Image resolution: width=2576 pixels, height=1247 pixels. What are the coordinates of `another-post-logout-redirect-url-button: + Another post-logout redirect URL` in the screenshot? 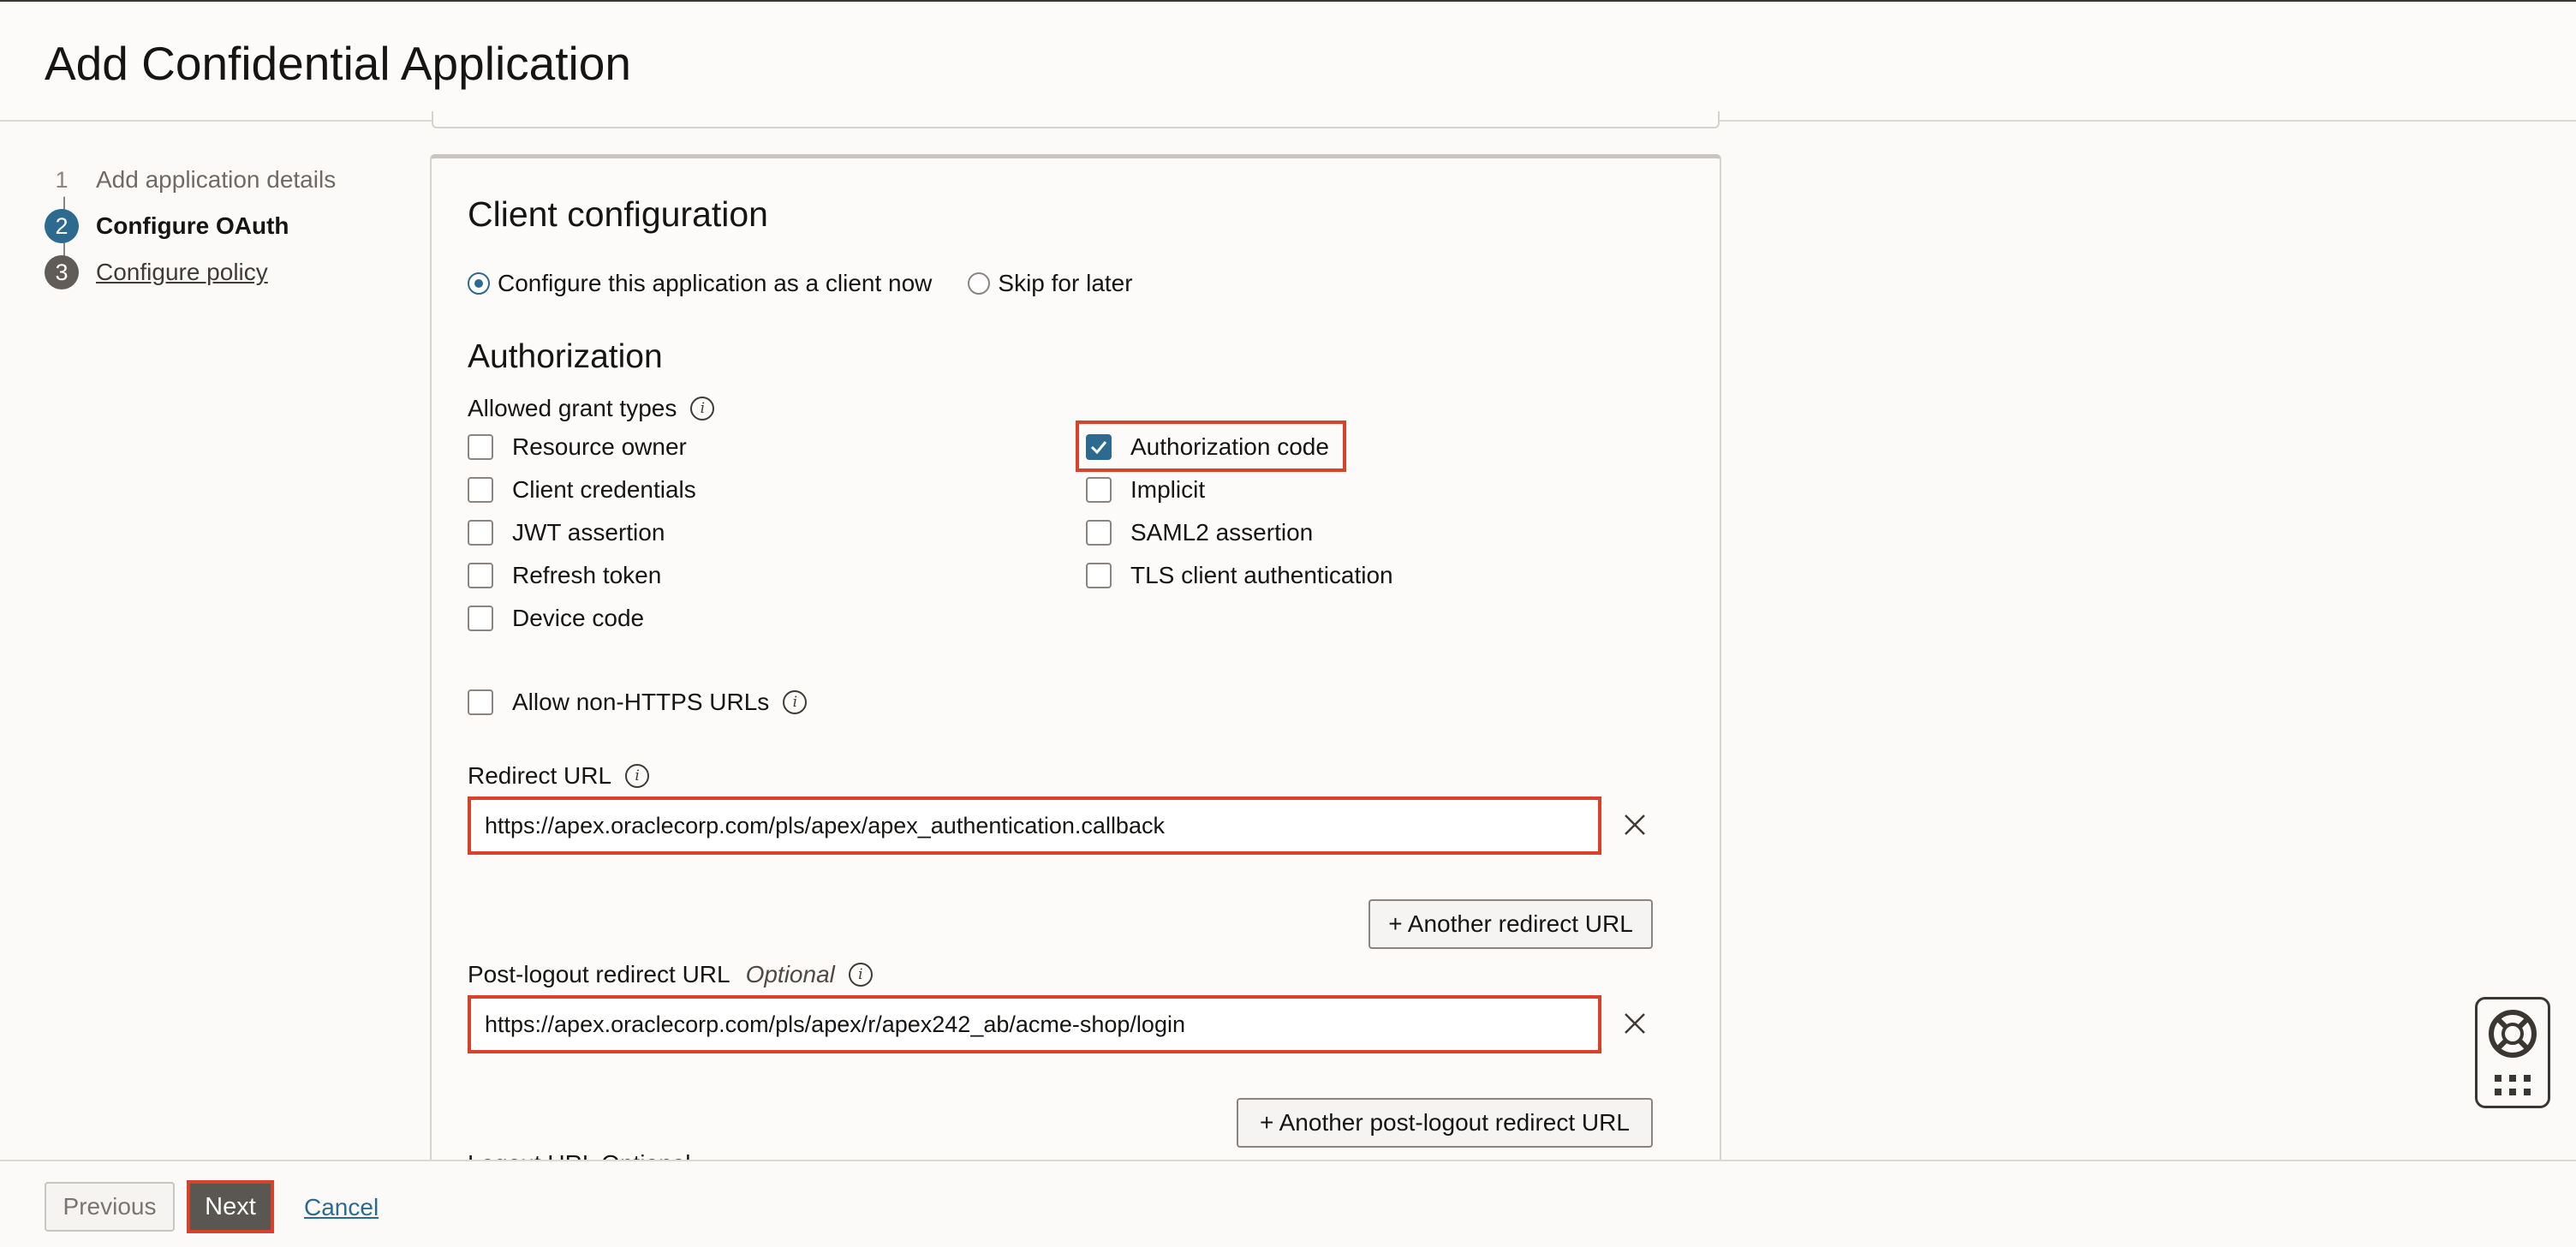 It's located at (1445, 1123).